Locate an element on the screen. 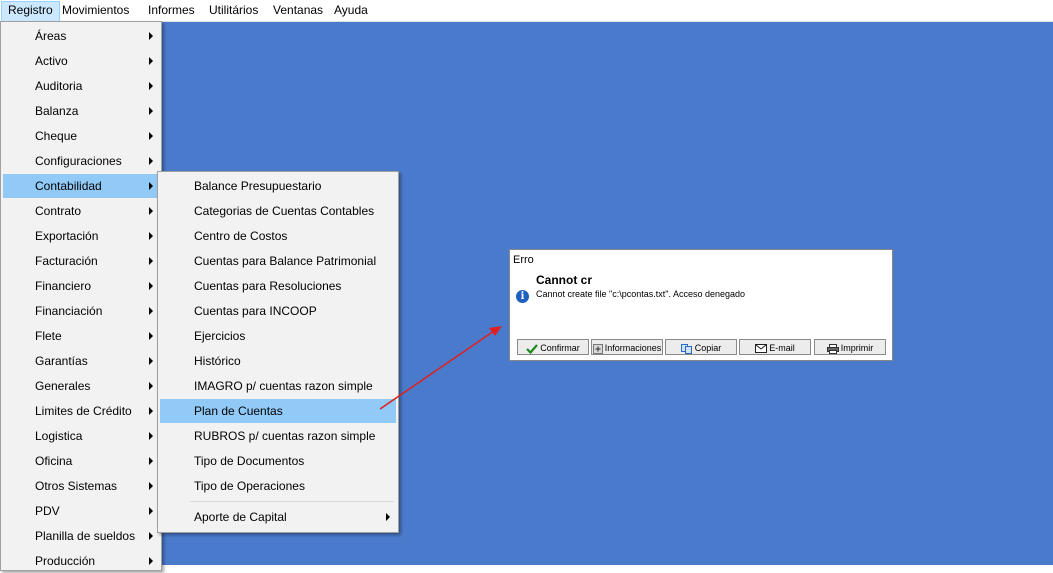 The image size is (1053, 573). annotation-arrow-line is located at coordinates (437, 370).